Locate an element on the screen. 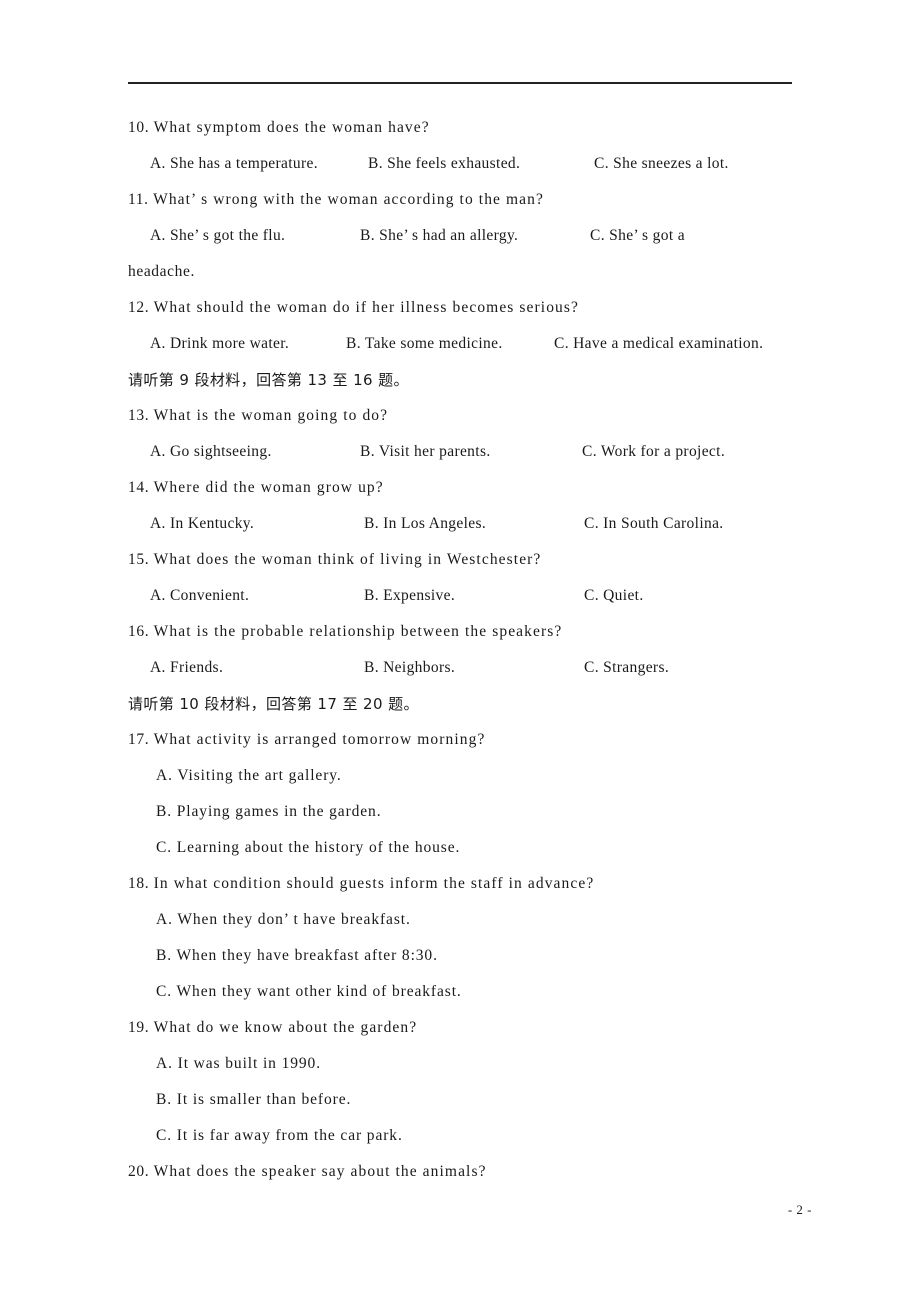 Image resolution: width=920 pixels, height=1302 pixels. option-12-b: B. Take some medicine. is located at coordinates (450, 344).